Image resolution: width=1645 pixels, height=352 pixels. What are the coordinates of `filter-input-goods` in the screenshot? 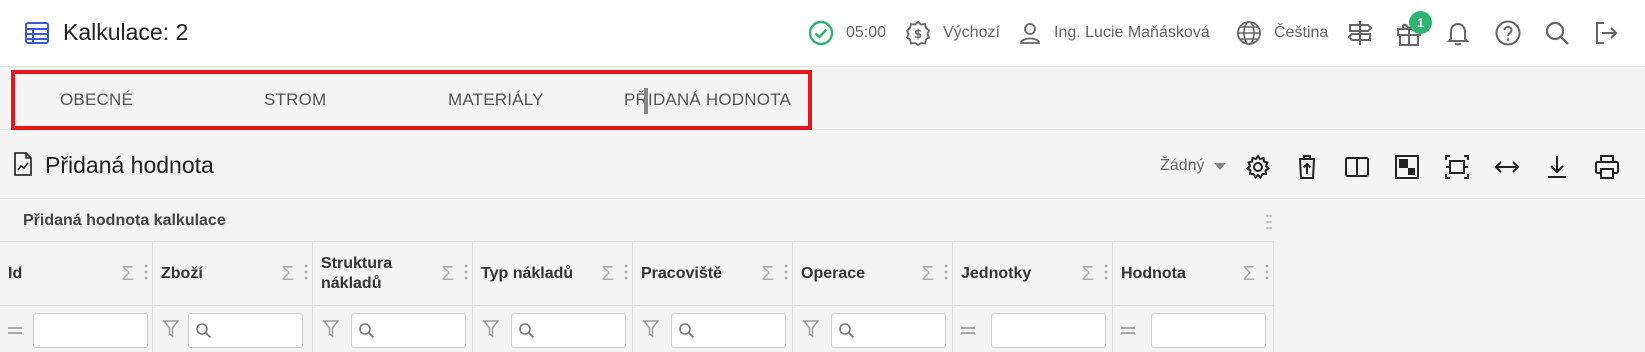 It's located at (245, 330).